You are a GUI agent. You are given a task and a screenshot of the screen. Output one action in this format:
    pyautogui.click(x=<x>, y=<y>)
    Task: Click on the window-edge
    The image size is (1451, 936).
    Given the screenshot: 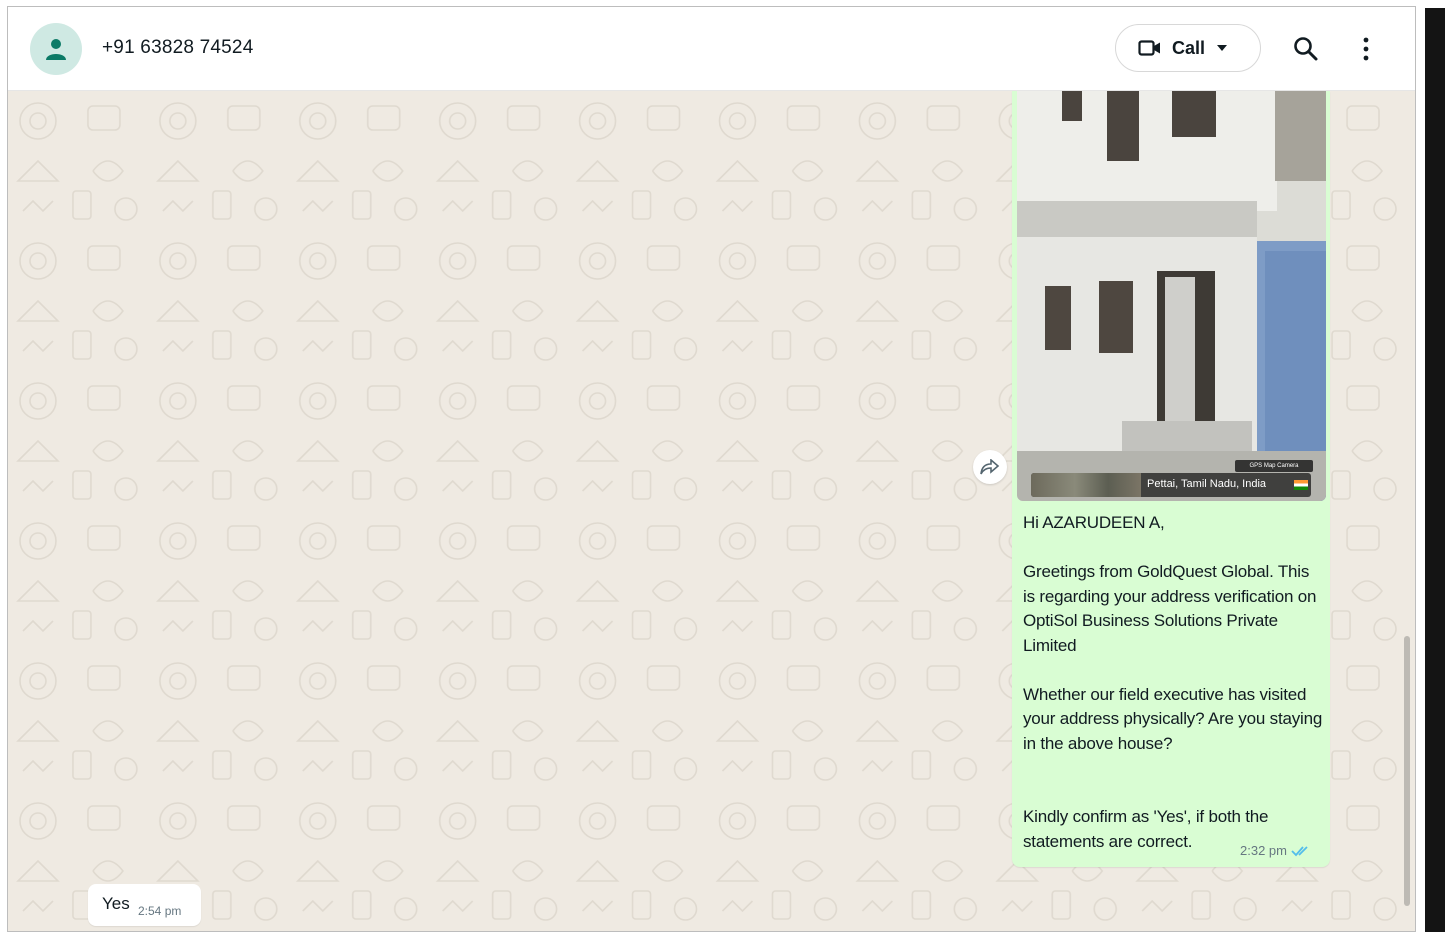 What is the action you would take?
    pyautogui.click(x=1435, y=470)
    